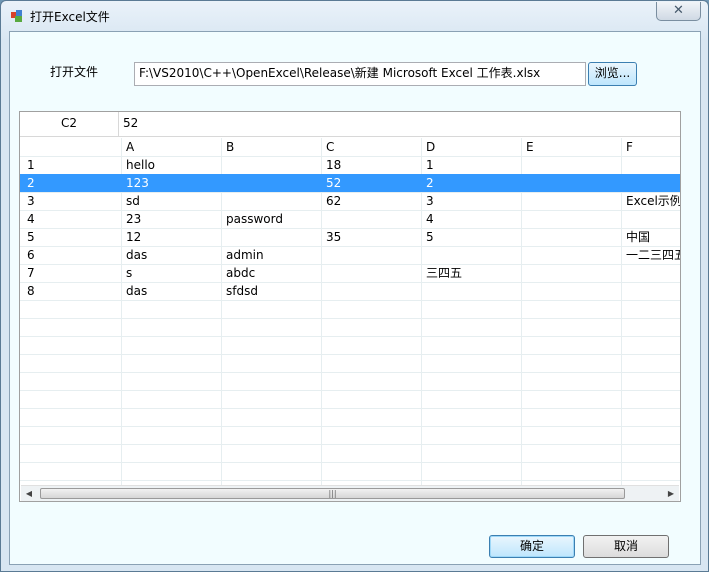 The width and height of the screenshot is (709, 572). What do you see at coordinates (71, 147) in the screenshot?
I see `column-header` at bounding box center [71, 147].